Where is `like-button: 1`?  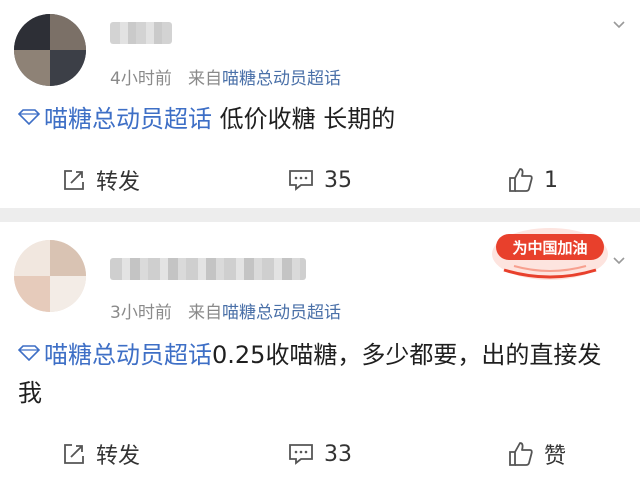
like-button: 1 is located at coordinates (533, 180).